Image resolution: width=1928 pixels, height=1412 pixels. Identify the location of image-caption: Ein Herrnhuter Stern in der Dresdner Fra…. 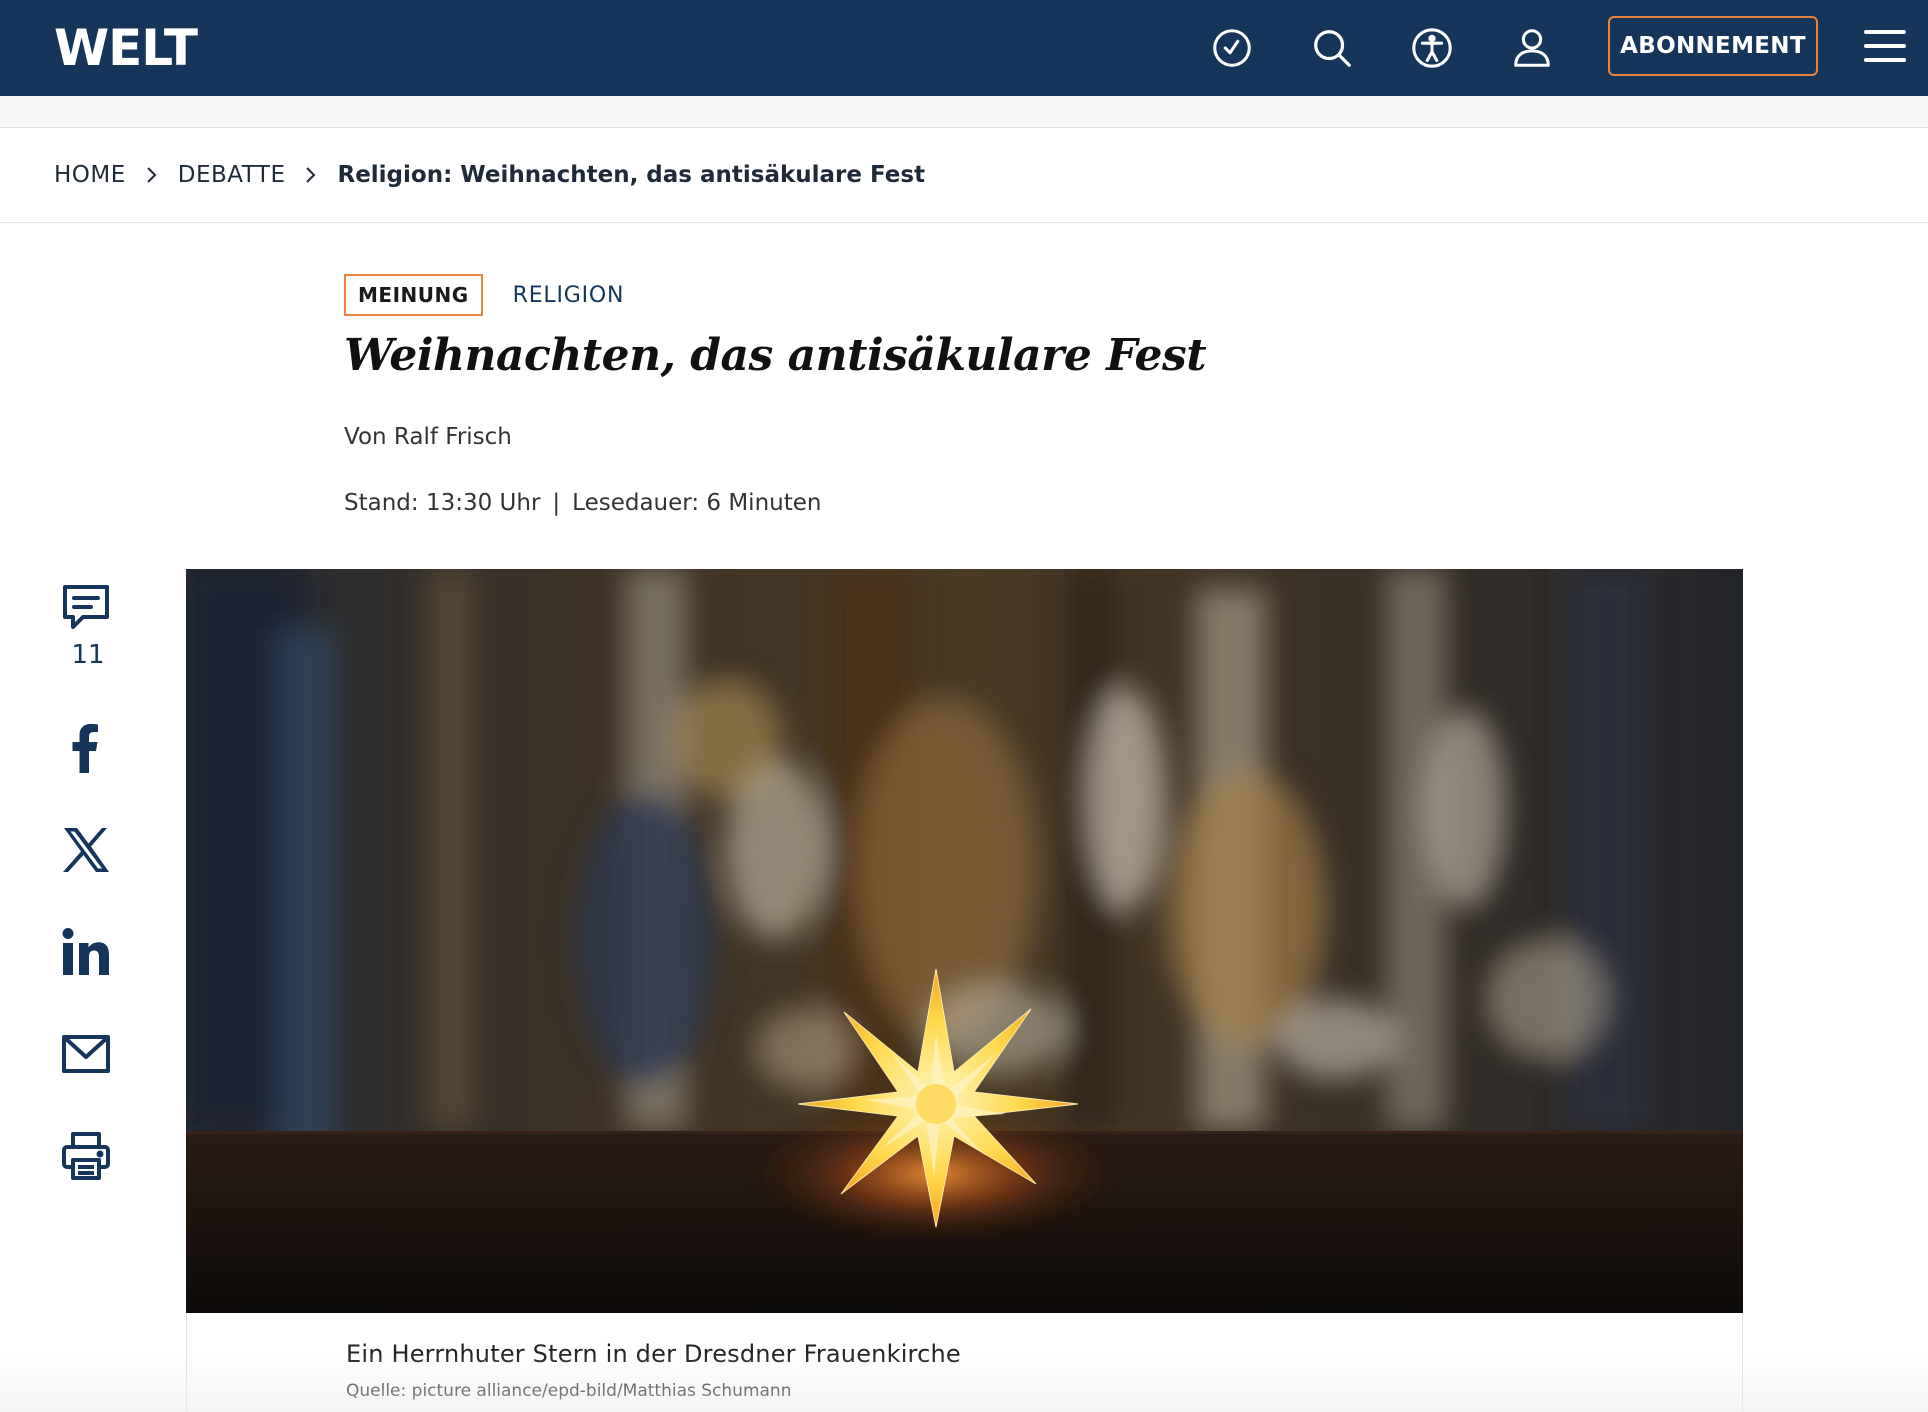
(653, 1354).